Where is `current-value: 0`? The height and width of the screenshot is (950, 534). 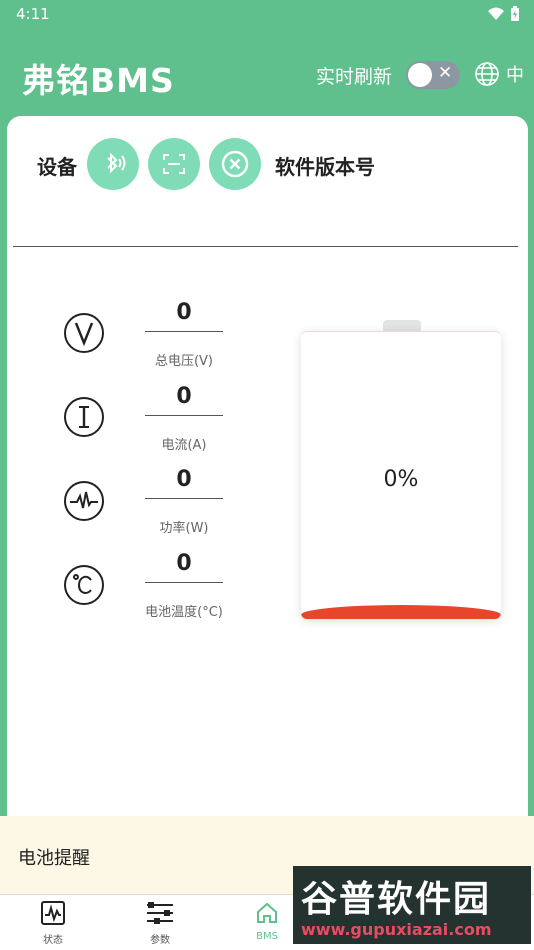
current-value: 0 is located at coordinates (184, 400).